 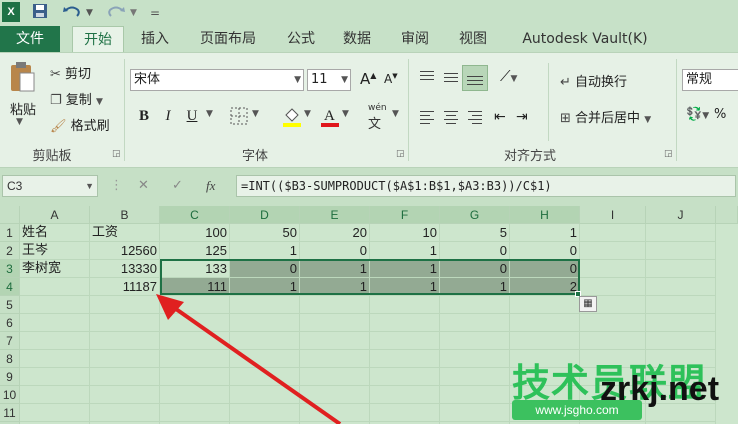 What do you see at coordinates (265, 215) in the screenshot?
I see `column-header-d: D` at bounding box center [265, 215].